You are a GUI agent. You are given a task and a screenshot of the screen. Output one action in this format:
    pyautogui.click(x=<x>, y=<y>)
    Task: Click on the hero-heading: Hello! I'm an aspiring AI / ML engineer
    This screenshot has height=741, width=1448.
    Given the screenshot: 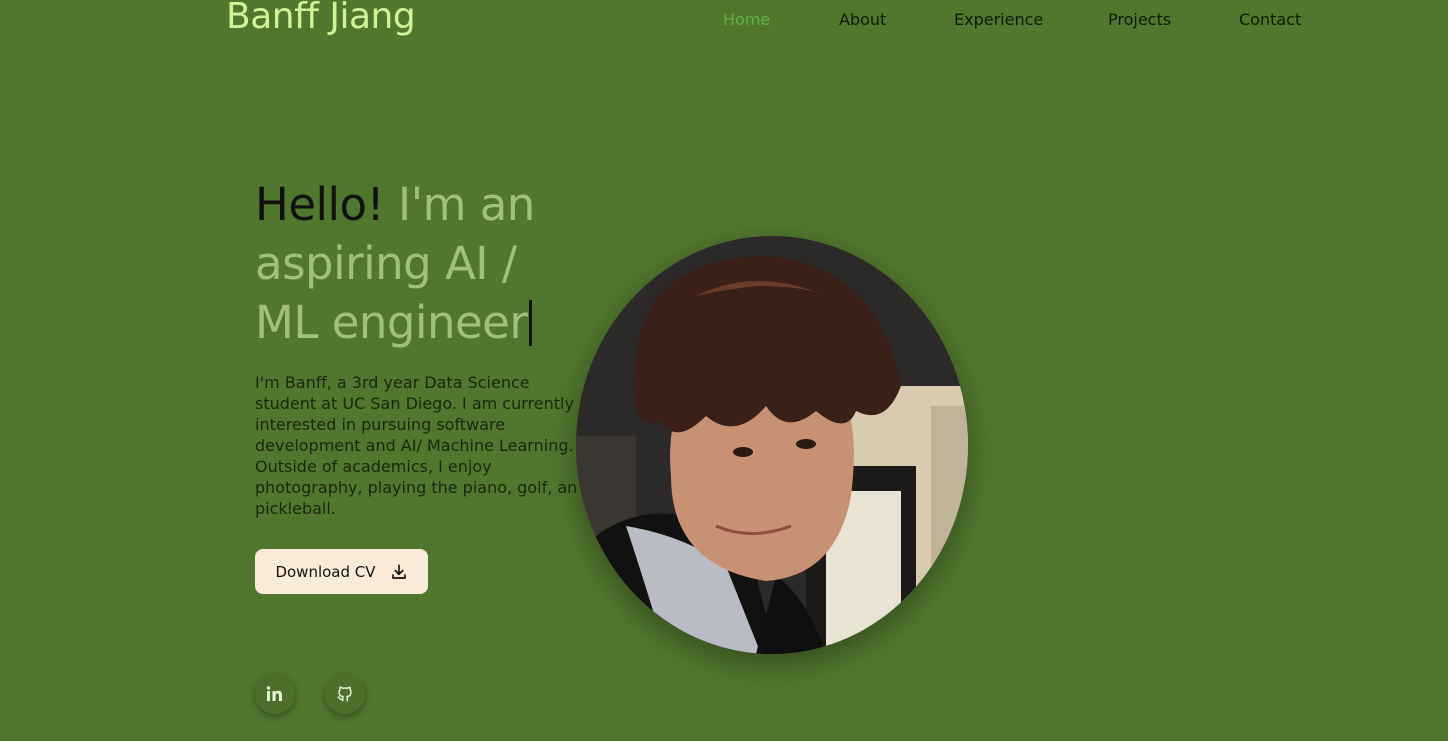 What is the action you would take?
    pyautogui.click(x=420, y=263)
    